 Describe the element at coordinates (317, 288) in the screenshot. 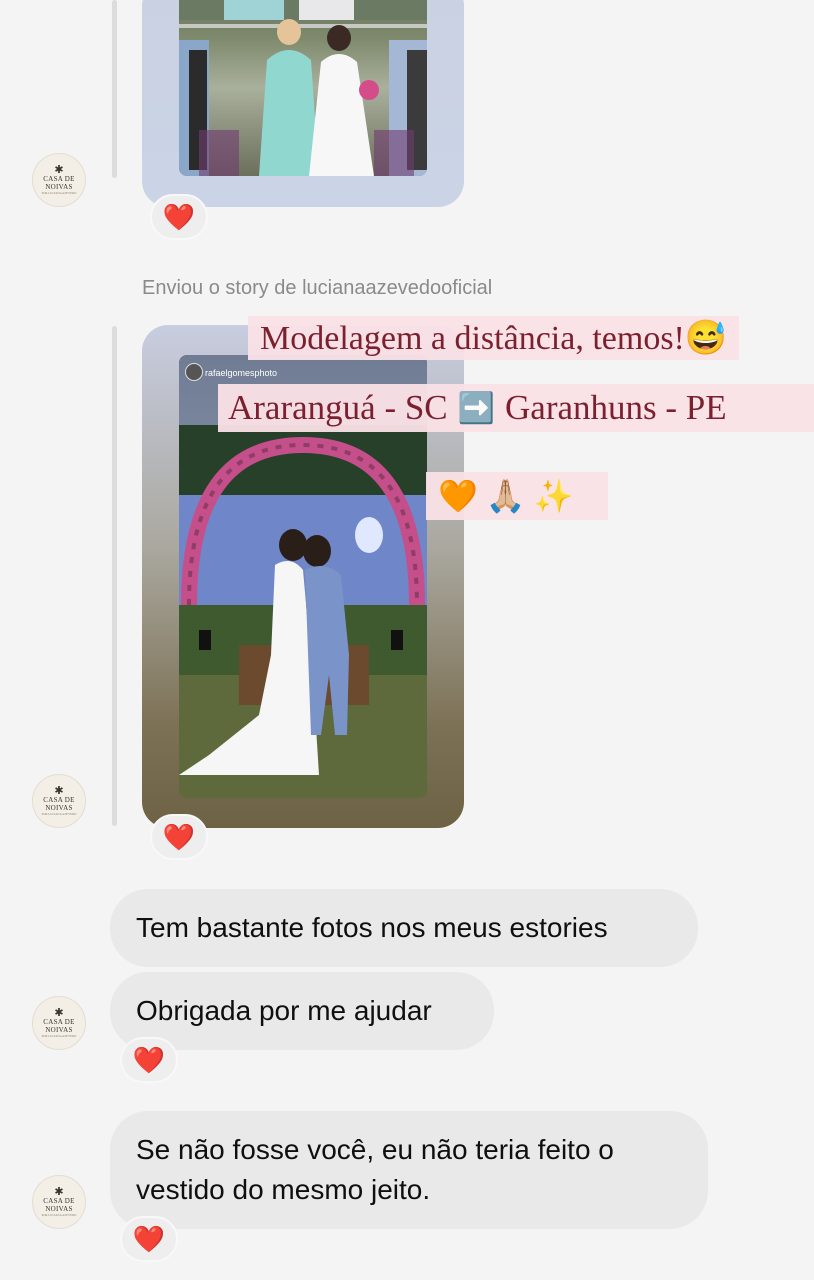

I see `story-sent-label: Enviou o story de lucianaazevedooficial` at that location.